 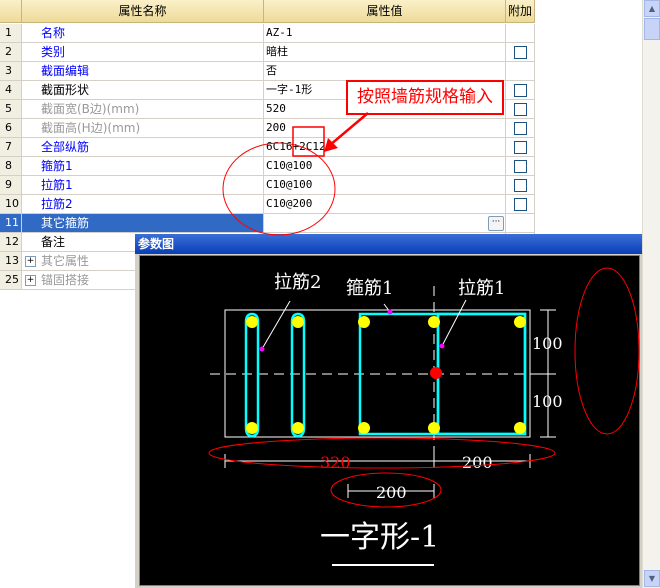 What do you see at coordinates (11, 128) in the screenshot?
I see `row-number: 6` at bounding box center [11, 128].